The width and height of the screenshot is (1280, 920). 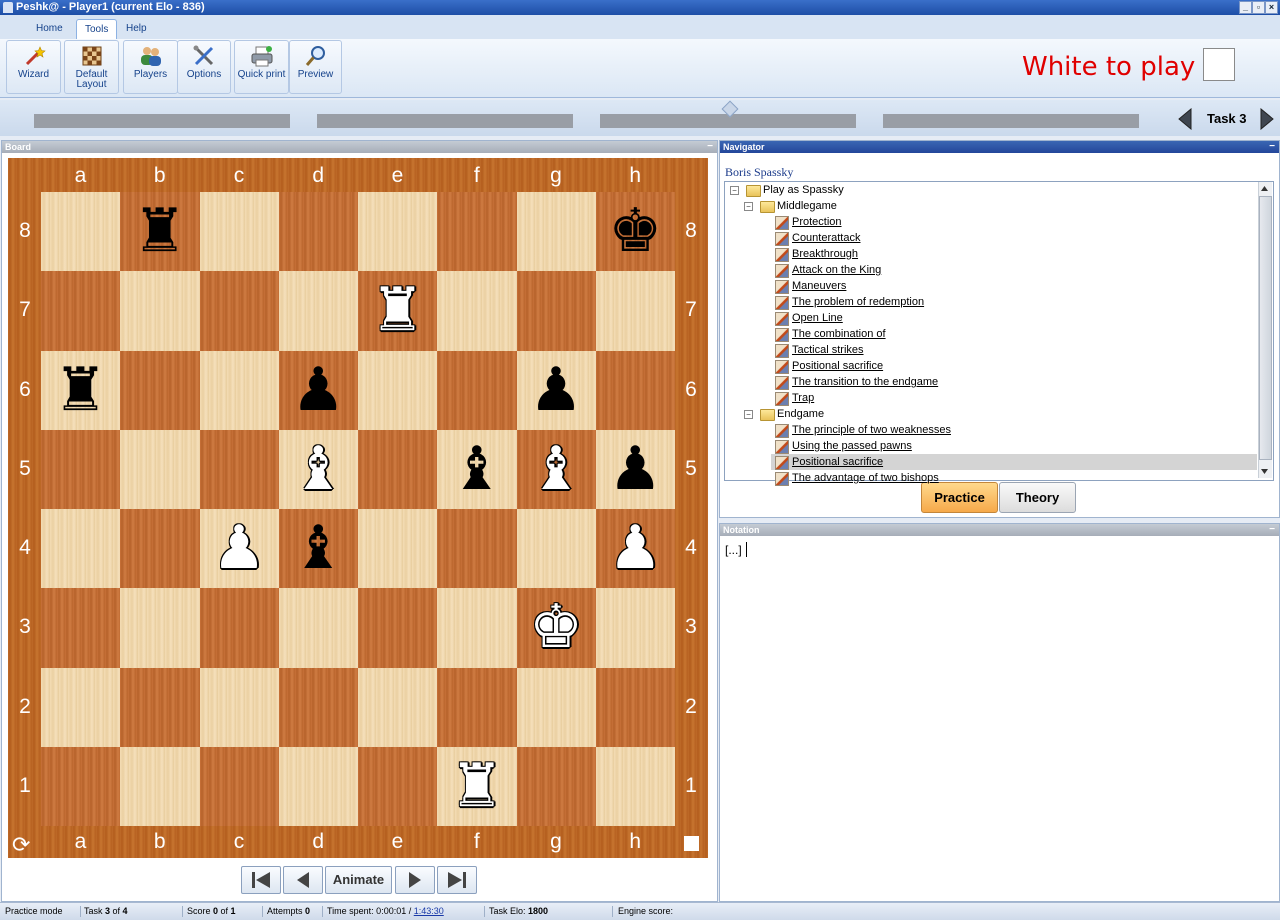 I want to click on square-a5, so click(x=81, y=469).